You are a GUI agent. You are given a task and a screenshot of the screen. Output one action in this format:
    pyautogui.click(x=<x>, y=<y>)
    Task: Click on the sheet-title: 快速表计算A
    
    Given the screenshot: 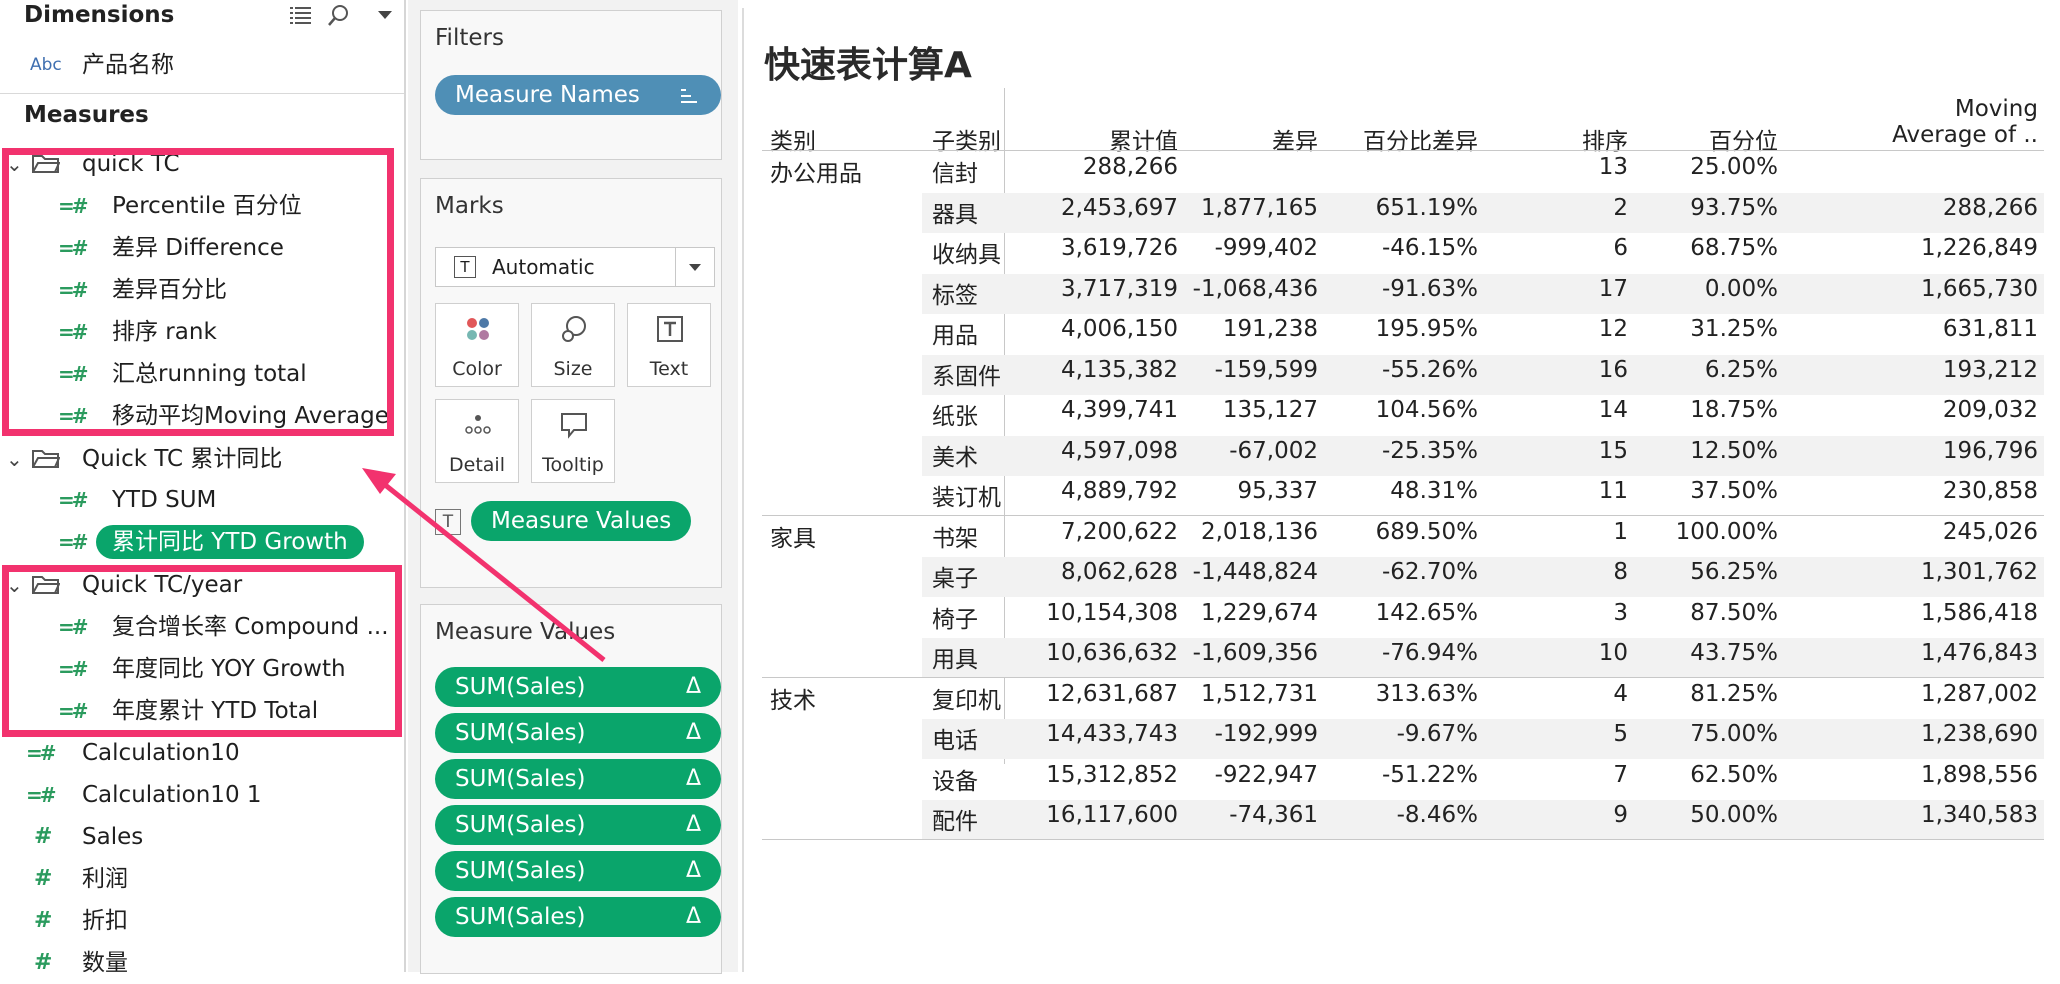 What is the action you would take?
    pyautogui.click(x=868, y=65)
    